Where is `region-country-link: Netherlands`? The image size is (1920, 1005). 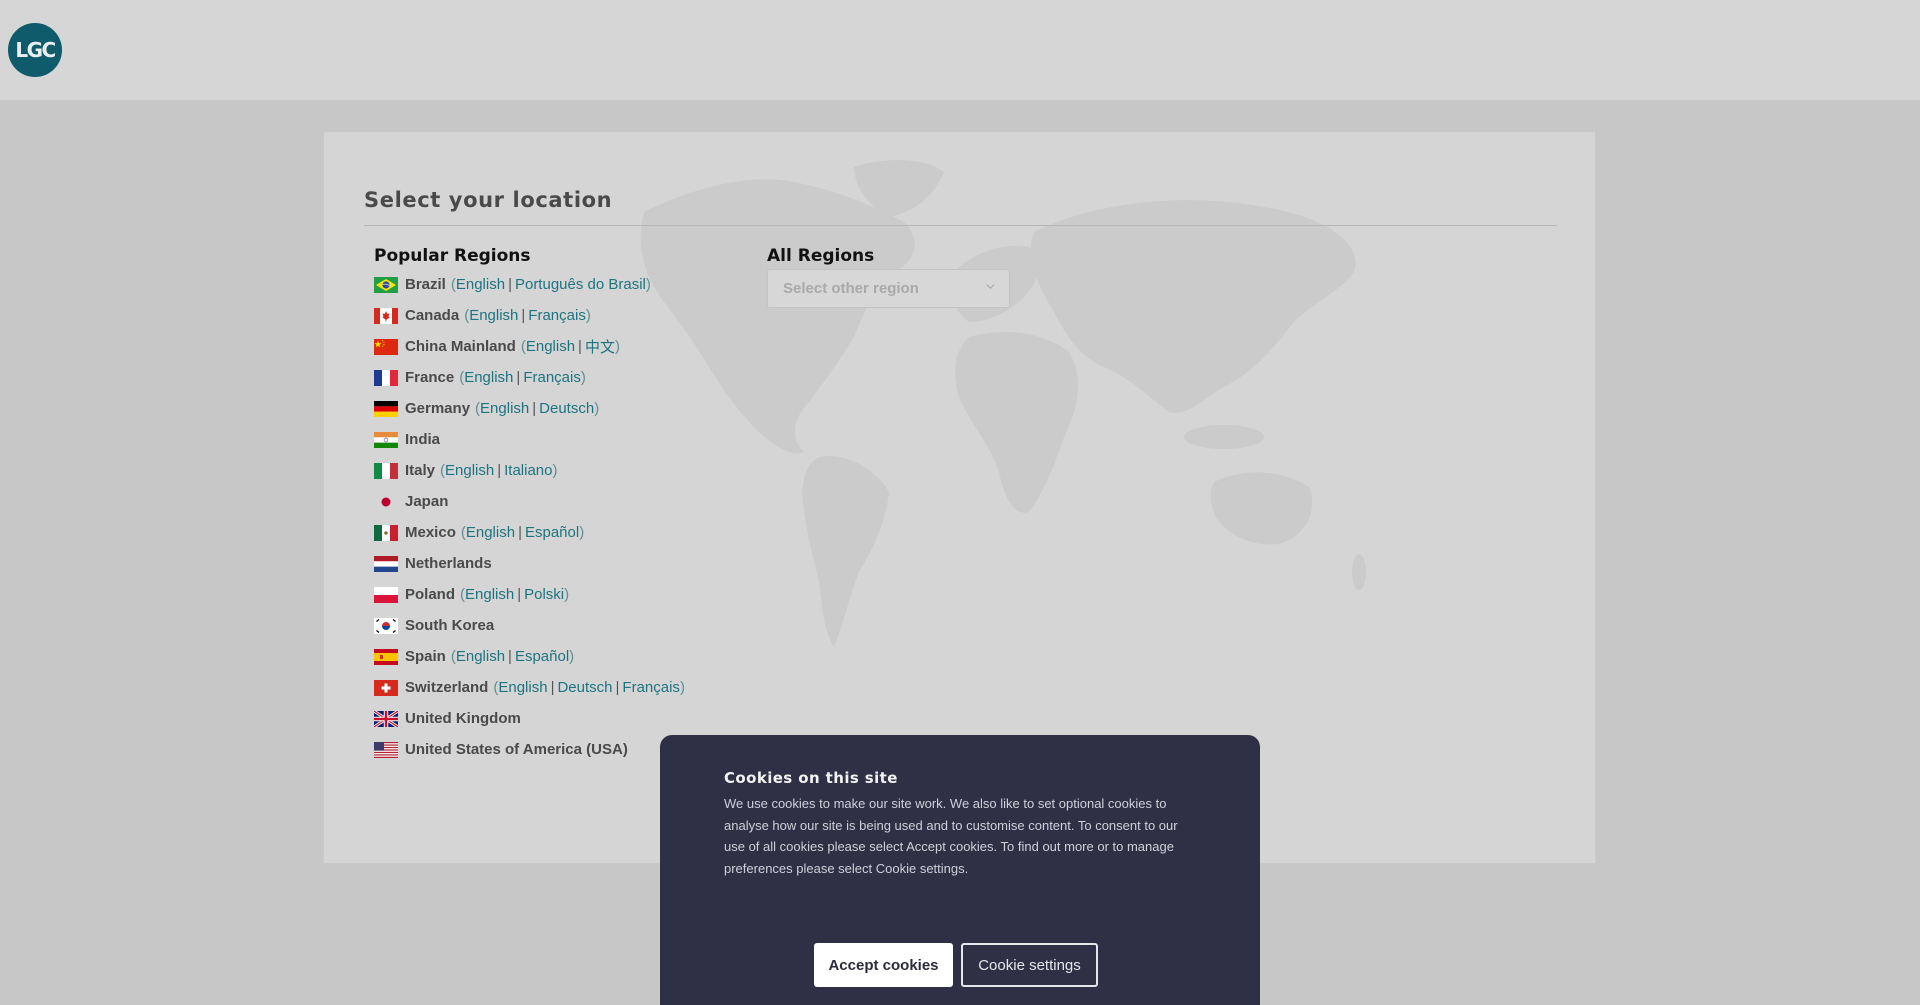
region-country-link: Netherlands is located at coordinates (448, 563).